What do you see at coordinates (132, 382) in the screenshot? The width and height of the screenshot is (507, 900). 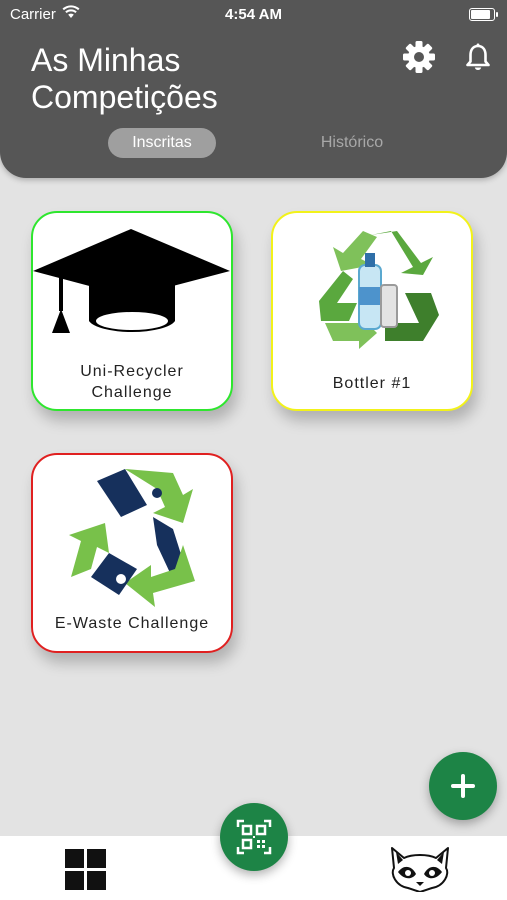 I see `card-title: Uni-Recycler Challenge` at bounding box center [132, 382].